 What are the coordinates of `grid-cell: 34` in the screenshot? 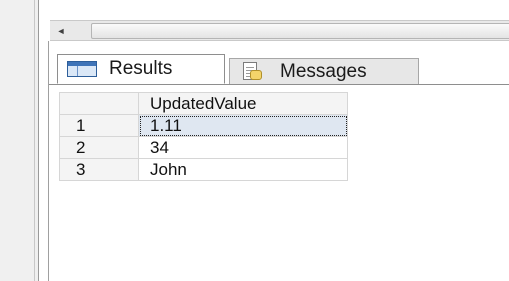 It's located at (243, 147).